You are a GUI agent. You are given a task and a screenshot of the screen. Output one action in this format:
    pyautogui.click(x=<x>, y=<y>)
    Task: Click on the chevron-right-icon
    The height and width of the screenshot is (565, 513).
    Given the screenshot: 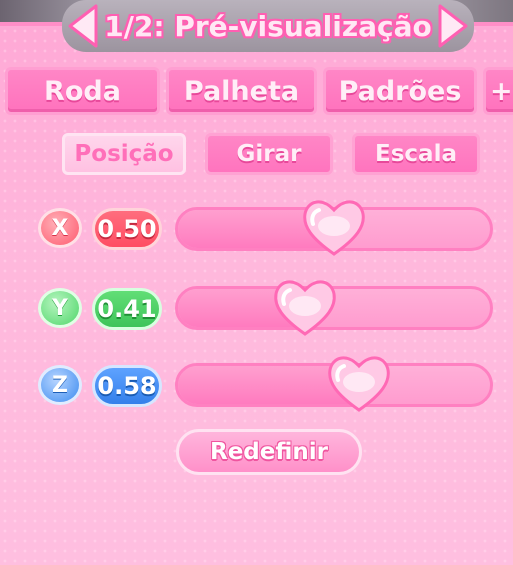 What is the action you would take?
    pyautogui.click(x=453, y=26)
    